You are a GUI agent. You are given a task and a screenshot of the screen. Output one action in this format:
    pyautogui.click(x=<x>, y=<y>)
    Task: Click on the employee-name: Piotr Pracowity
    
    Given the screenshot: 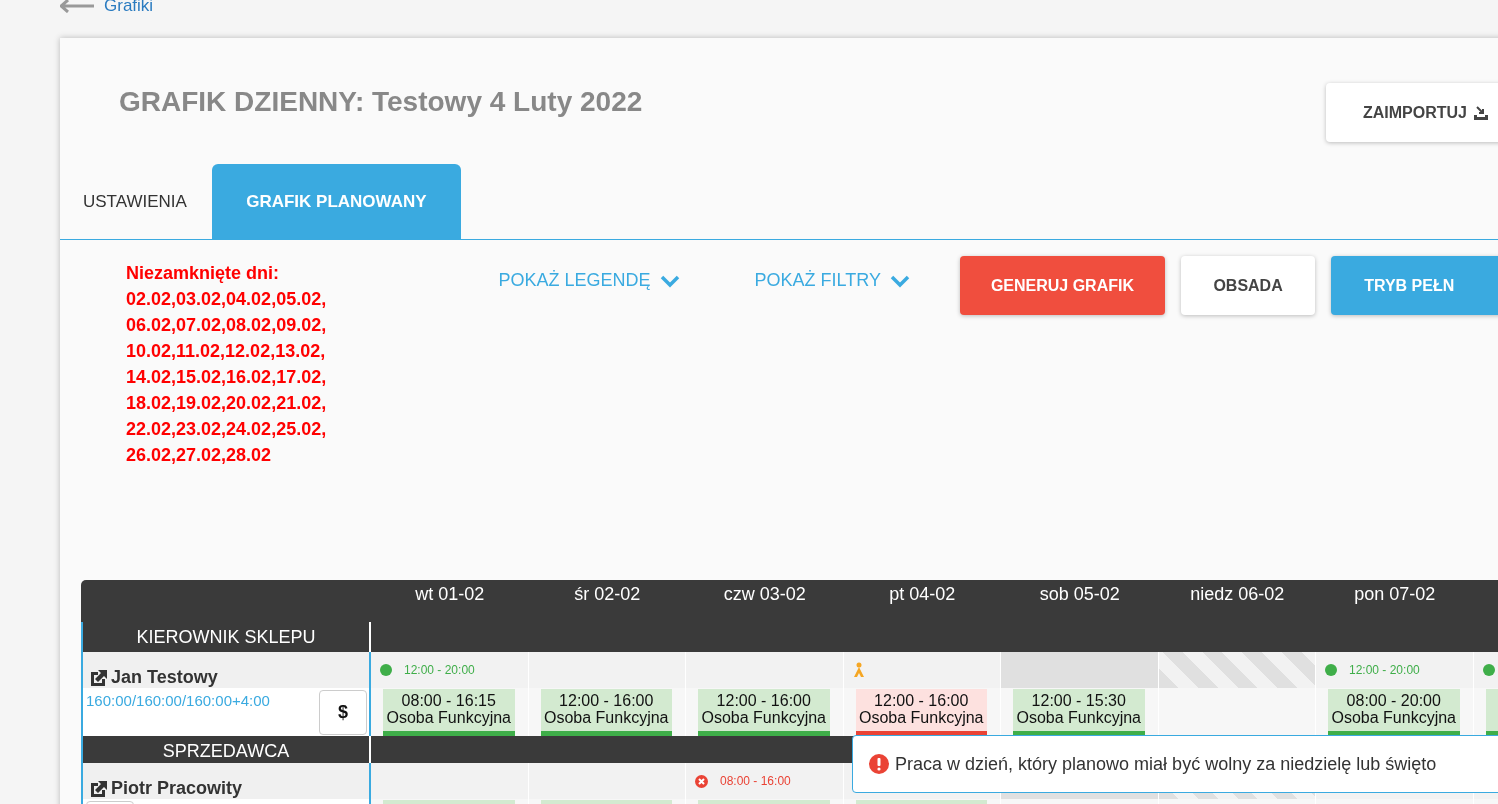 What is the action you would take?
    pyautogui.click(x=177, y=788)
    